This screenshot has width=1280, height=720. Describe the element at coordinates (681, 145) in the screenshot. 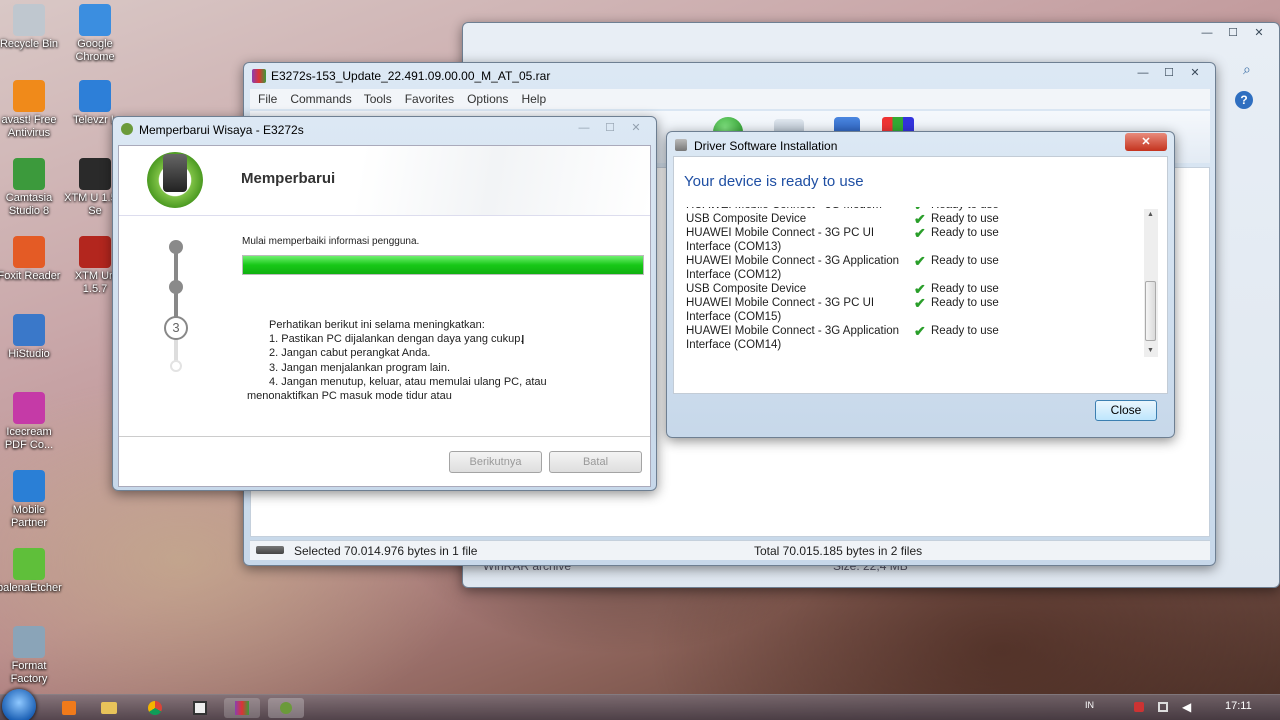

I see `driver-icon` at that location.